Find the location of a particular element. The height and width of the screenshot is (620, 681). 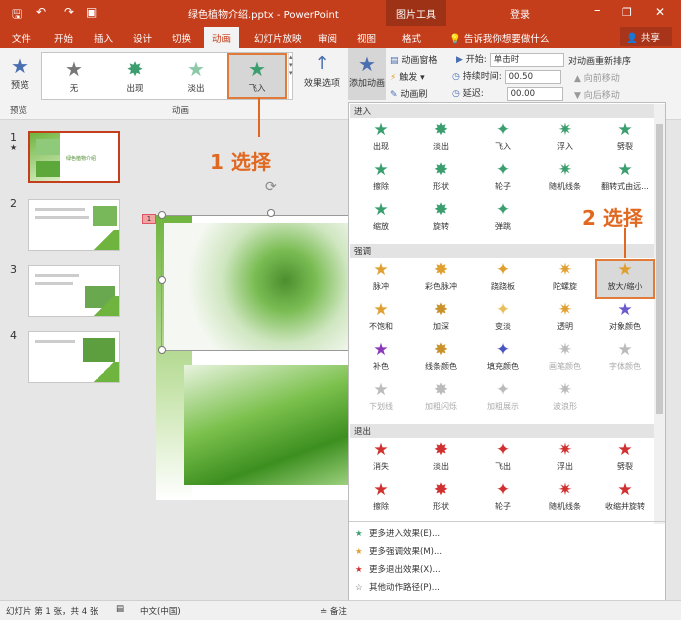

add-animation-button: ★ 添加动画 is located at coordinates (367, 74).